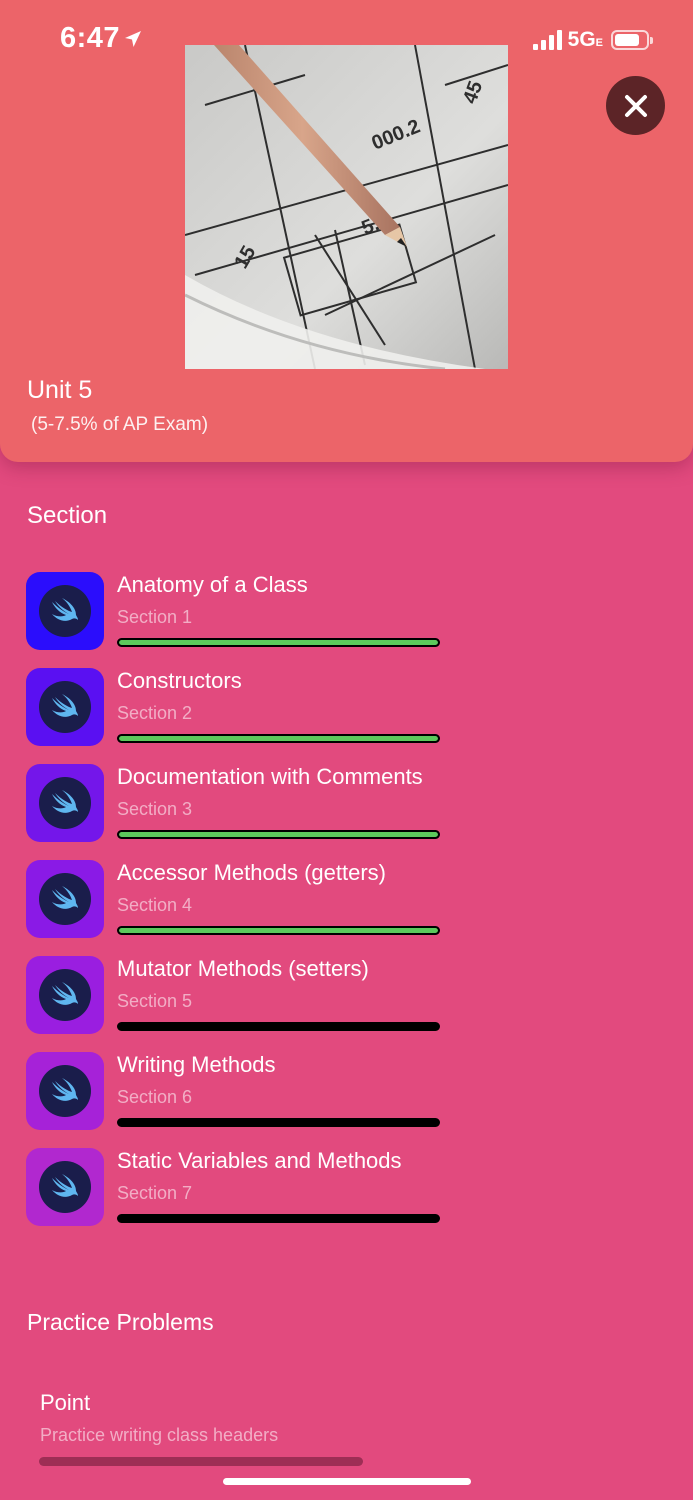 The height and width of the screenshot is (1500, 693). I want to click on section-row: Accessor Methods (getters) Section 4, so click(326, 908).